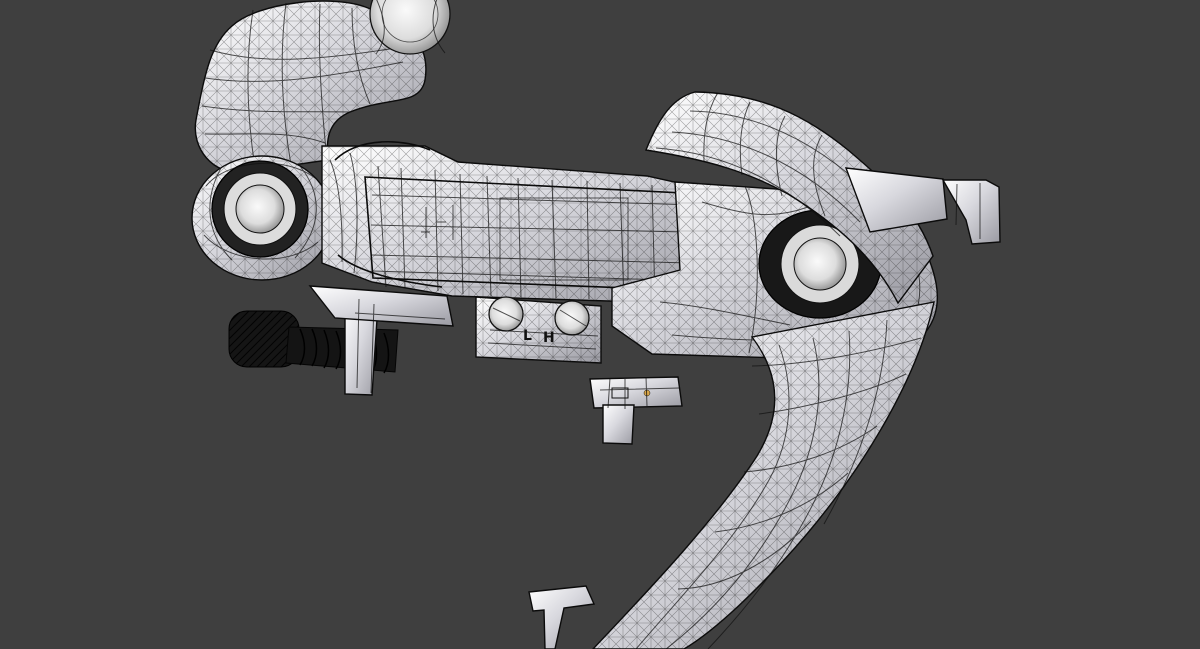 The image size is (1200, 649). I want to click on high-limit-label: H, so click(549, 338).